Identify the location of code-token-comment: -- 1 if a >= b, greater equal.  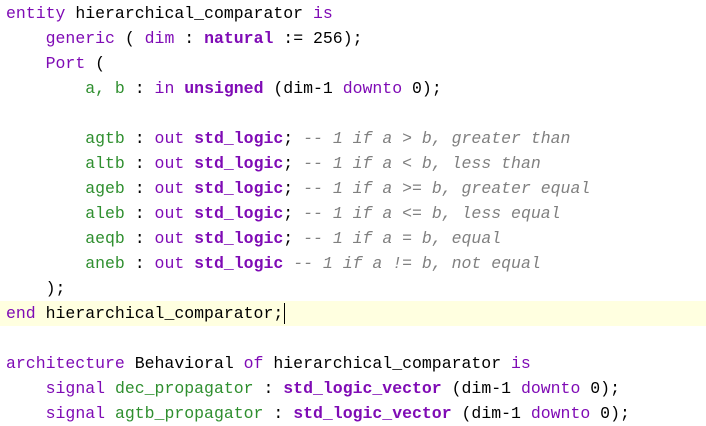
(447, 188).